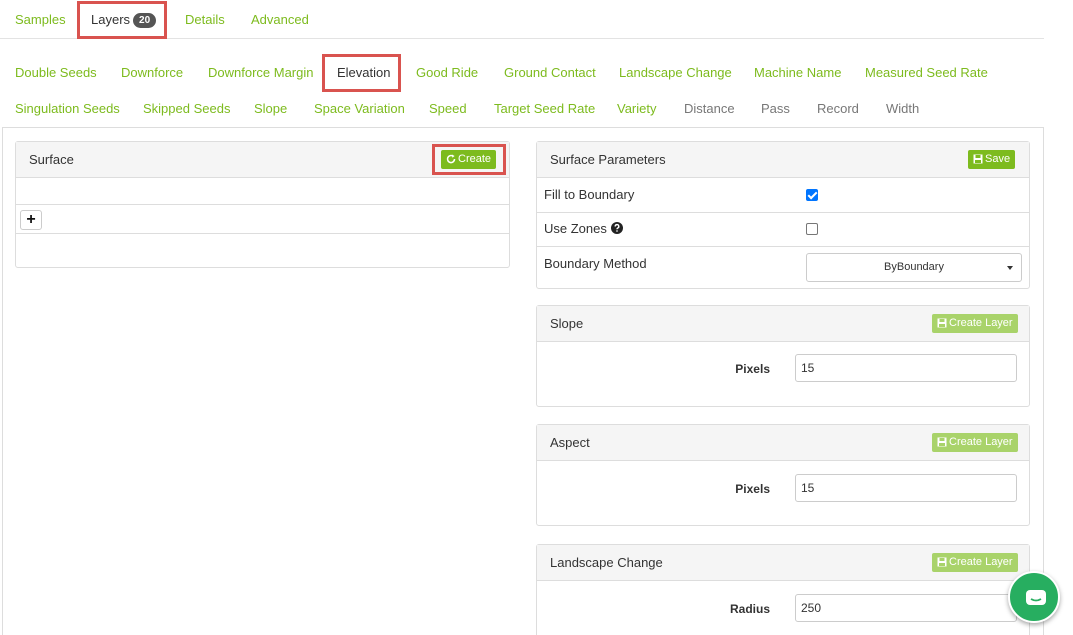 The image size is (1073, 635). What do you see at coordinates (812, 229) in the screenshot?
I see `use-zones-checkbox` at bounding box center [812, 229].